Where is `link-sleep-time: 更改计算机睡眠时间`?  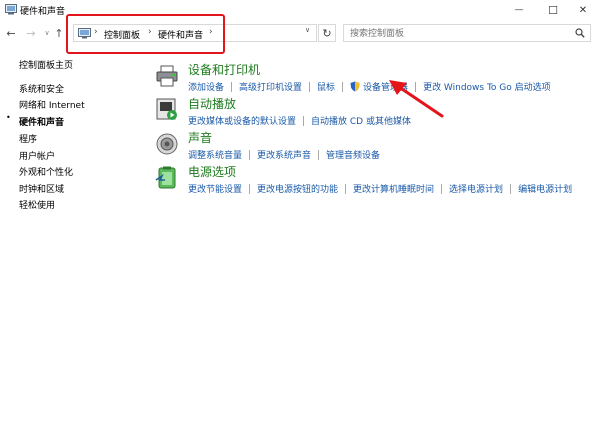 link-sleep-time: 更改计算机睡眠时间 is located at coordinates (393, 188).